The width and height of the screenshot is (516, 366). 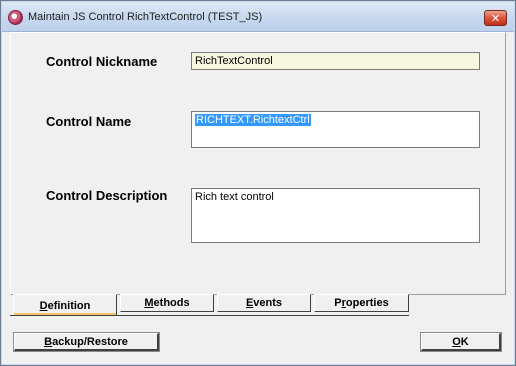 I want to click on nickname-value: RichTextControl, so click(x=234, y=61).